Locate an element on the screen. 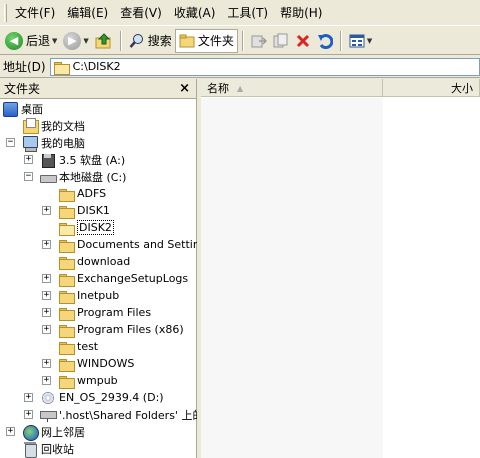  menu-favorites: 收藏(A) is located at coordinates (195, 13).